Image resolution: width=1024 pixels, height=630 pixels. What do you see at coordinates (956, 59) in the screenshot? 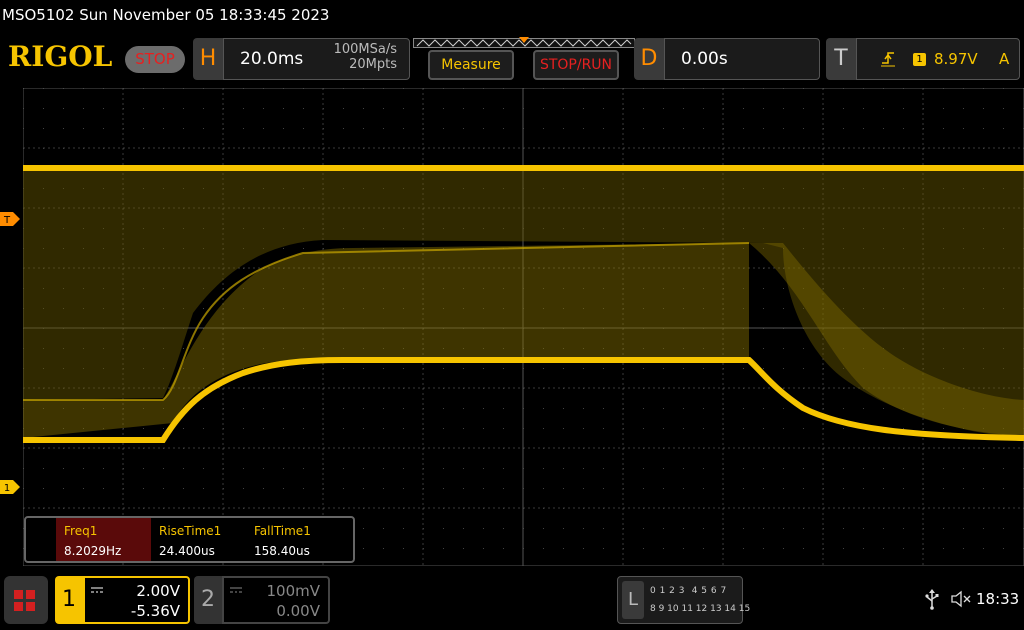
I see `trigger-level: 8.97V` at bounding box center [956, 59].